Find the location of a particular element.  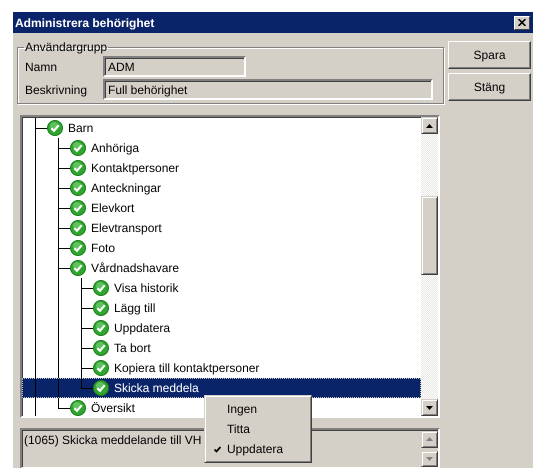

field-label: Namn is located at coordinates (41, 67).